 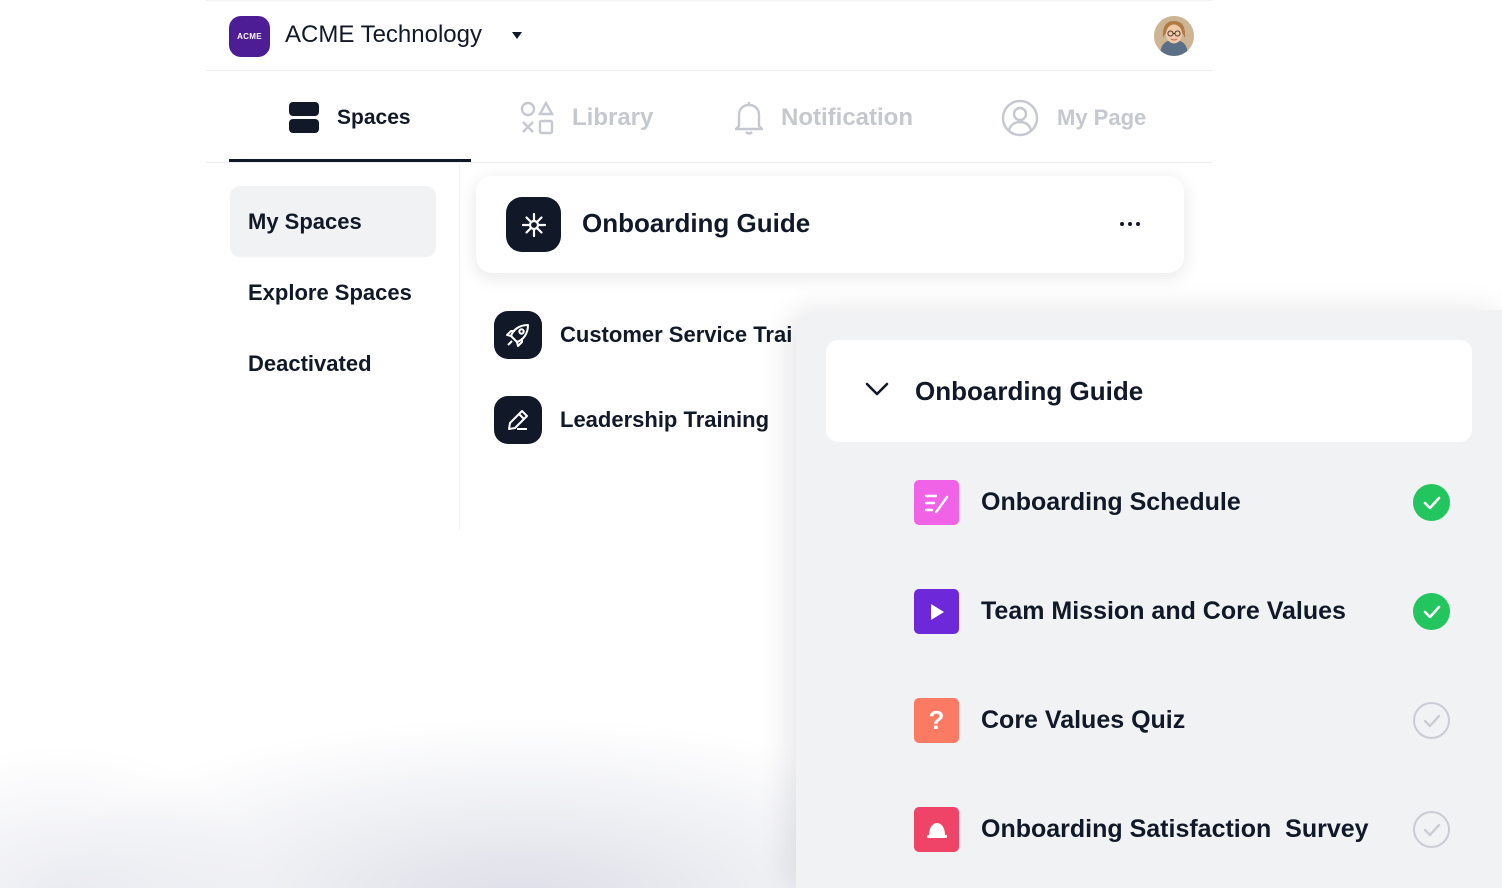 What do you see at coordinates (830, 224) in the screenshot?
I see `space-card: Onboarding Guide` at bounding box center [830, 224].